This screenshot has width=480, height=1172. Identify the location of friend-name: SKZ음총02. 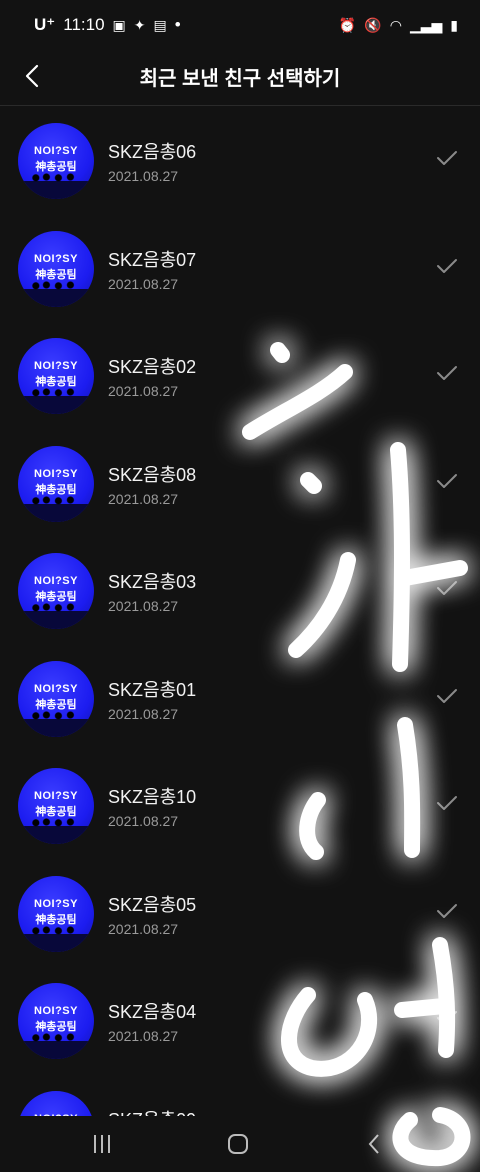
(152, 367).